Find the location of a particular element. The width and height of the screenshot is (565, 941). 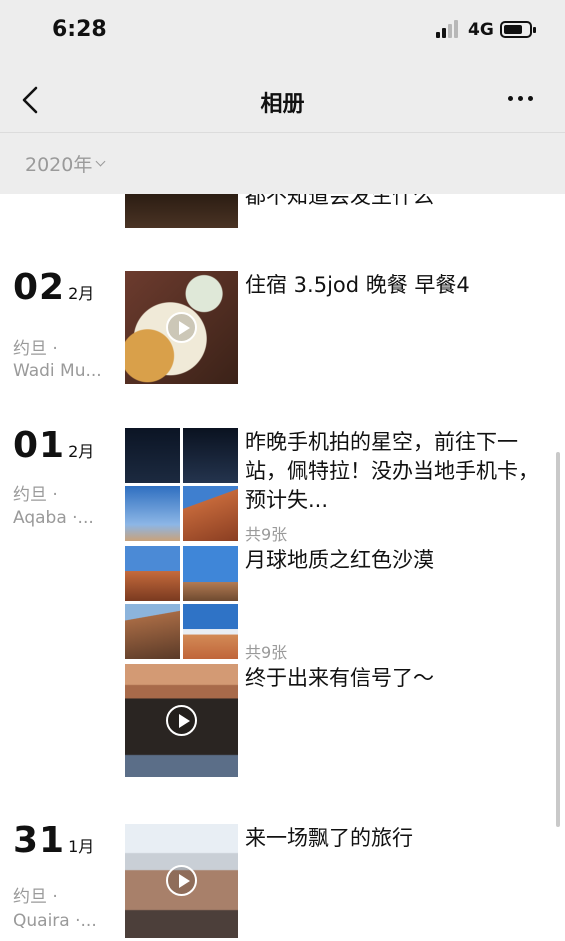

battery-icon is located at coordinates (518, 29).